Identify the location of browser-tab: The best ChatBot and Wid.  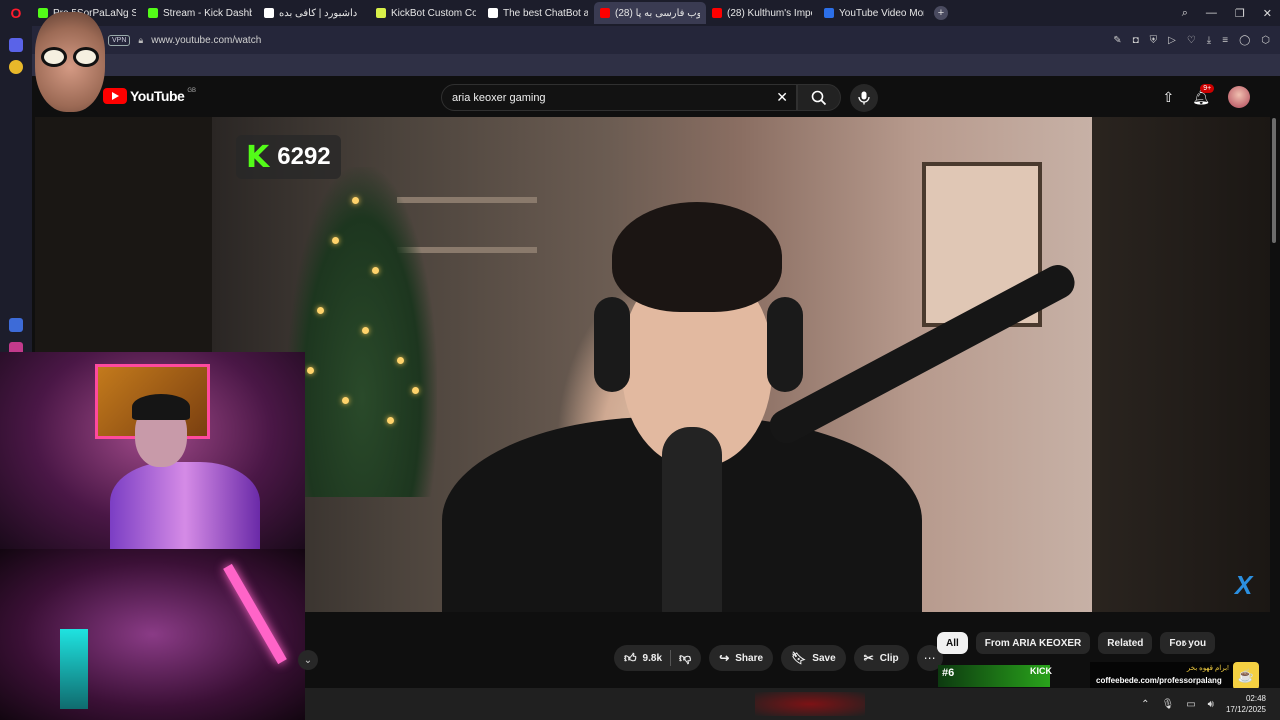
(538, 13).